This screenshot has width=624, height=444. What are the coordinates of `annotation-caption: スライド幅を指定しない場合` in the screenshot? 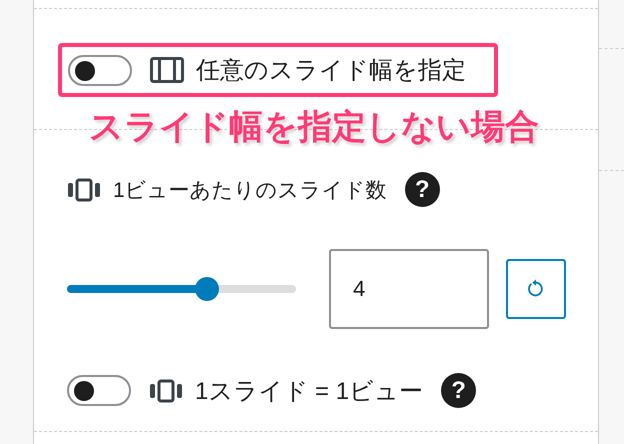 It's located at (314, 127).